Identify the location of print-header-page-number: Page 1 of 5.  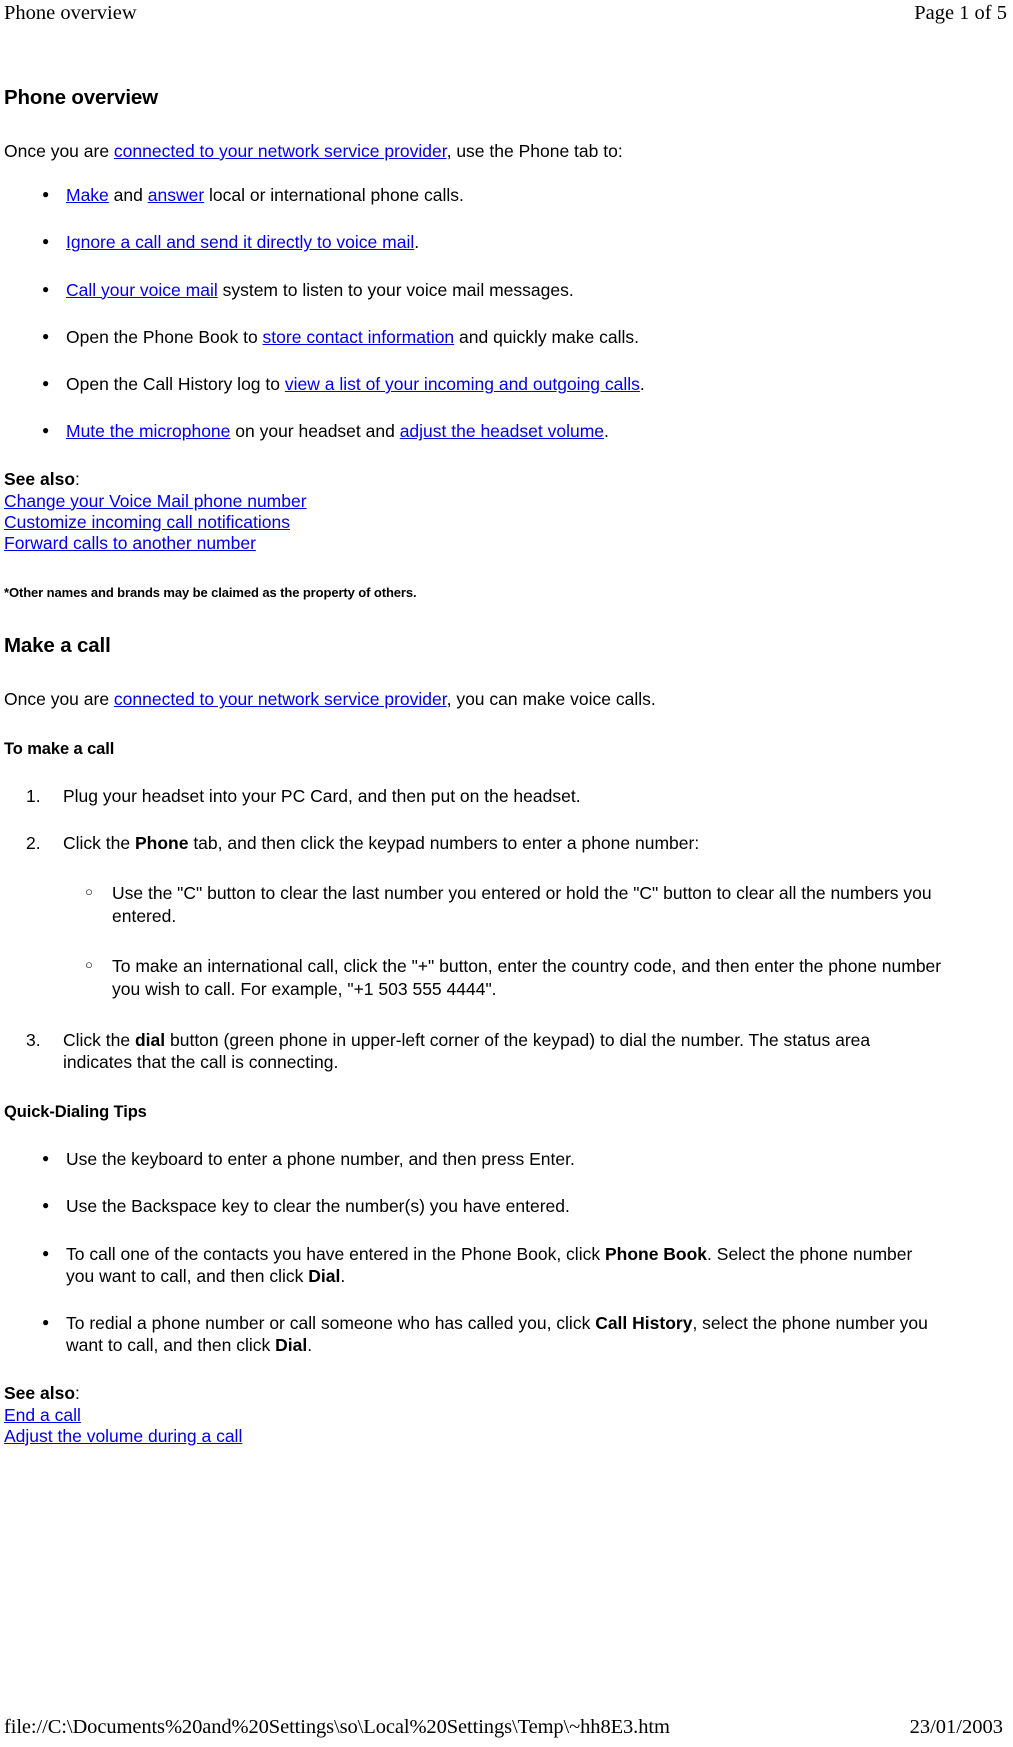
(960, 13).